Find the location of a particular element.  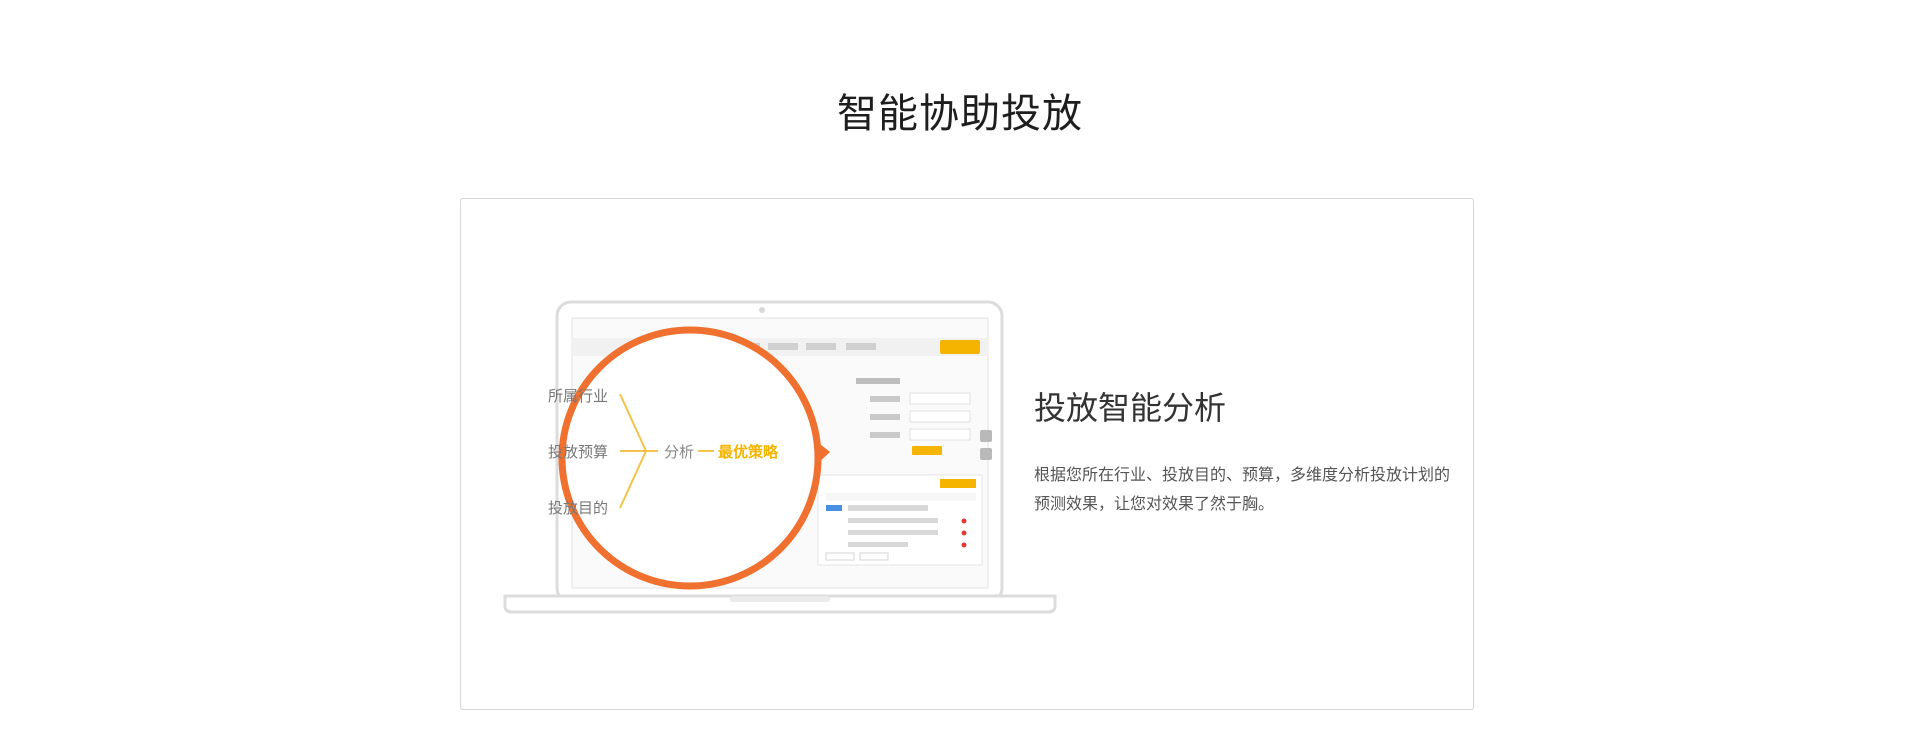

result-label: 最优策略 is located at coordinates (748, 452).